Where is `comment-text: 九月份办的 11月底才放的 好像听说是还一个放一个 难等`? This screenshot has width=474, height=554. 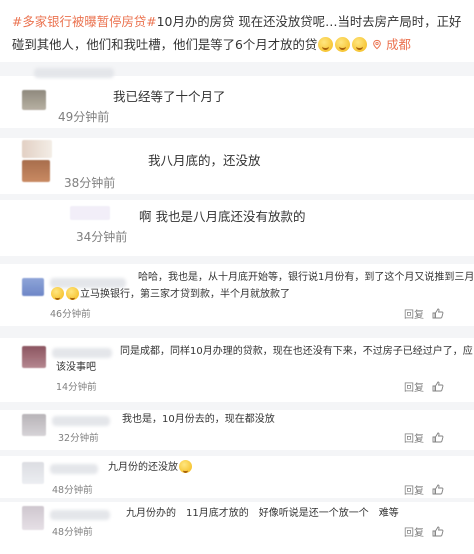 comment-text: 九月份办的 11月底才放的 好像听说是还一个放一个 难等 is located at coordinates (262, 513).